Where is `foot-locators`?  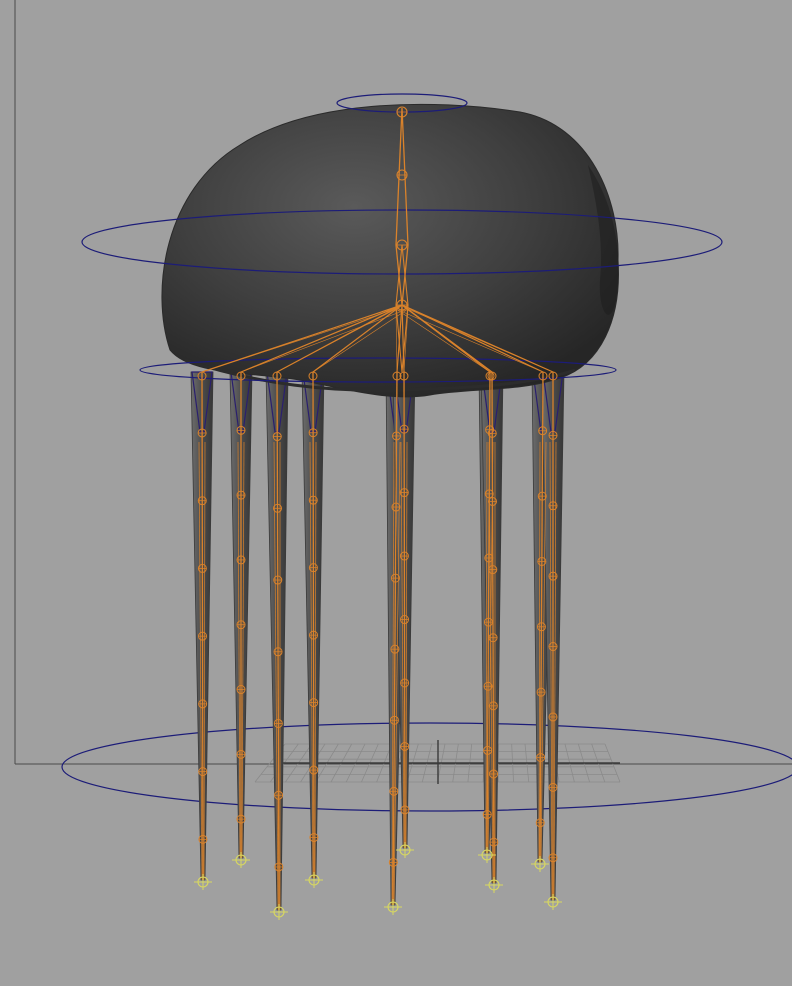 foot-locators is located at coordinates (378, 881).